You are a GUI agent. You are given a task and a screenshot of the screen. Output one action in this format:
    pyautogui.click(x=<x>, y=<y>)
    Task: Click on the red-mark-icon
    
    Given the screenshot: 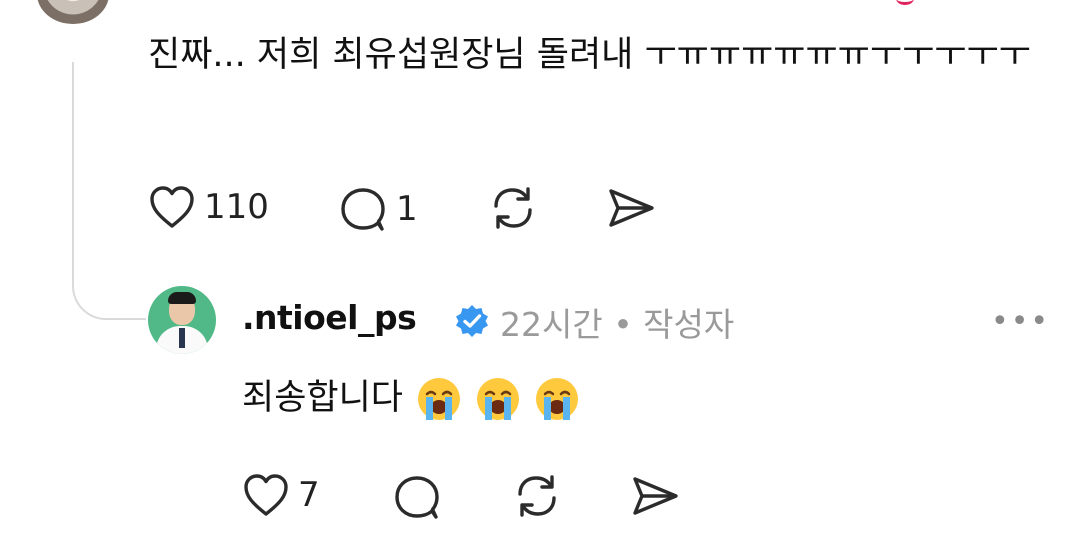 What is the action you would take?
    pyautogui.click(x=905, y=2)
    